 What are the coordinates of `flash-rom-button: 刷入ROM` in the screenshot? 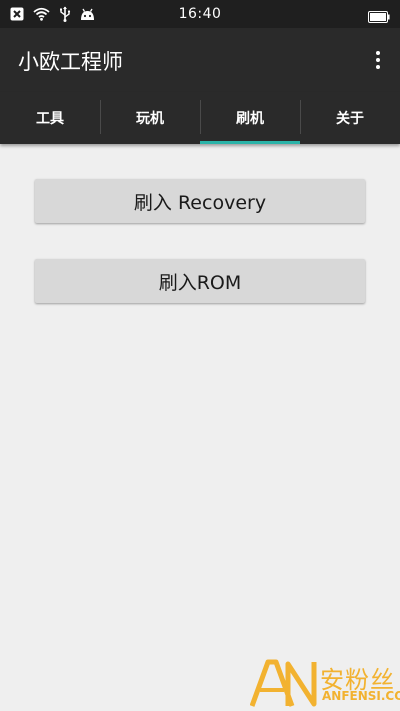 It's located at (200, 281).